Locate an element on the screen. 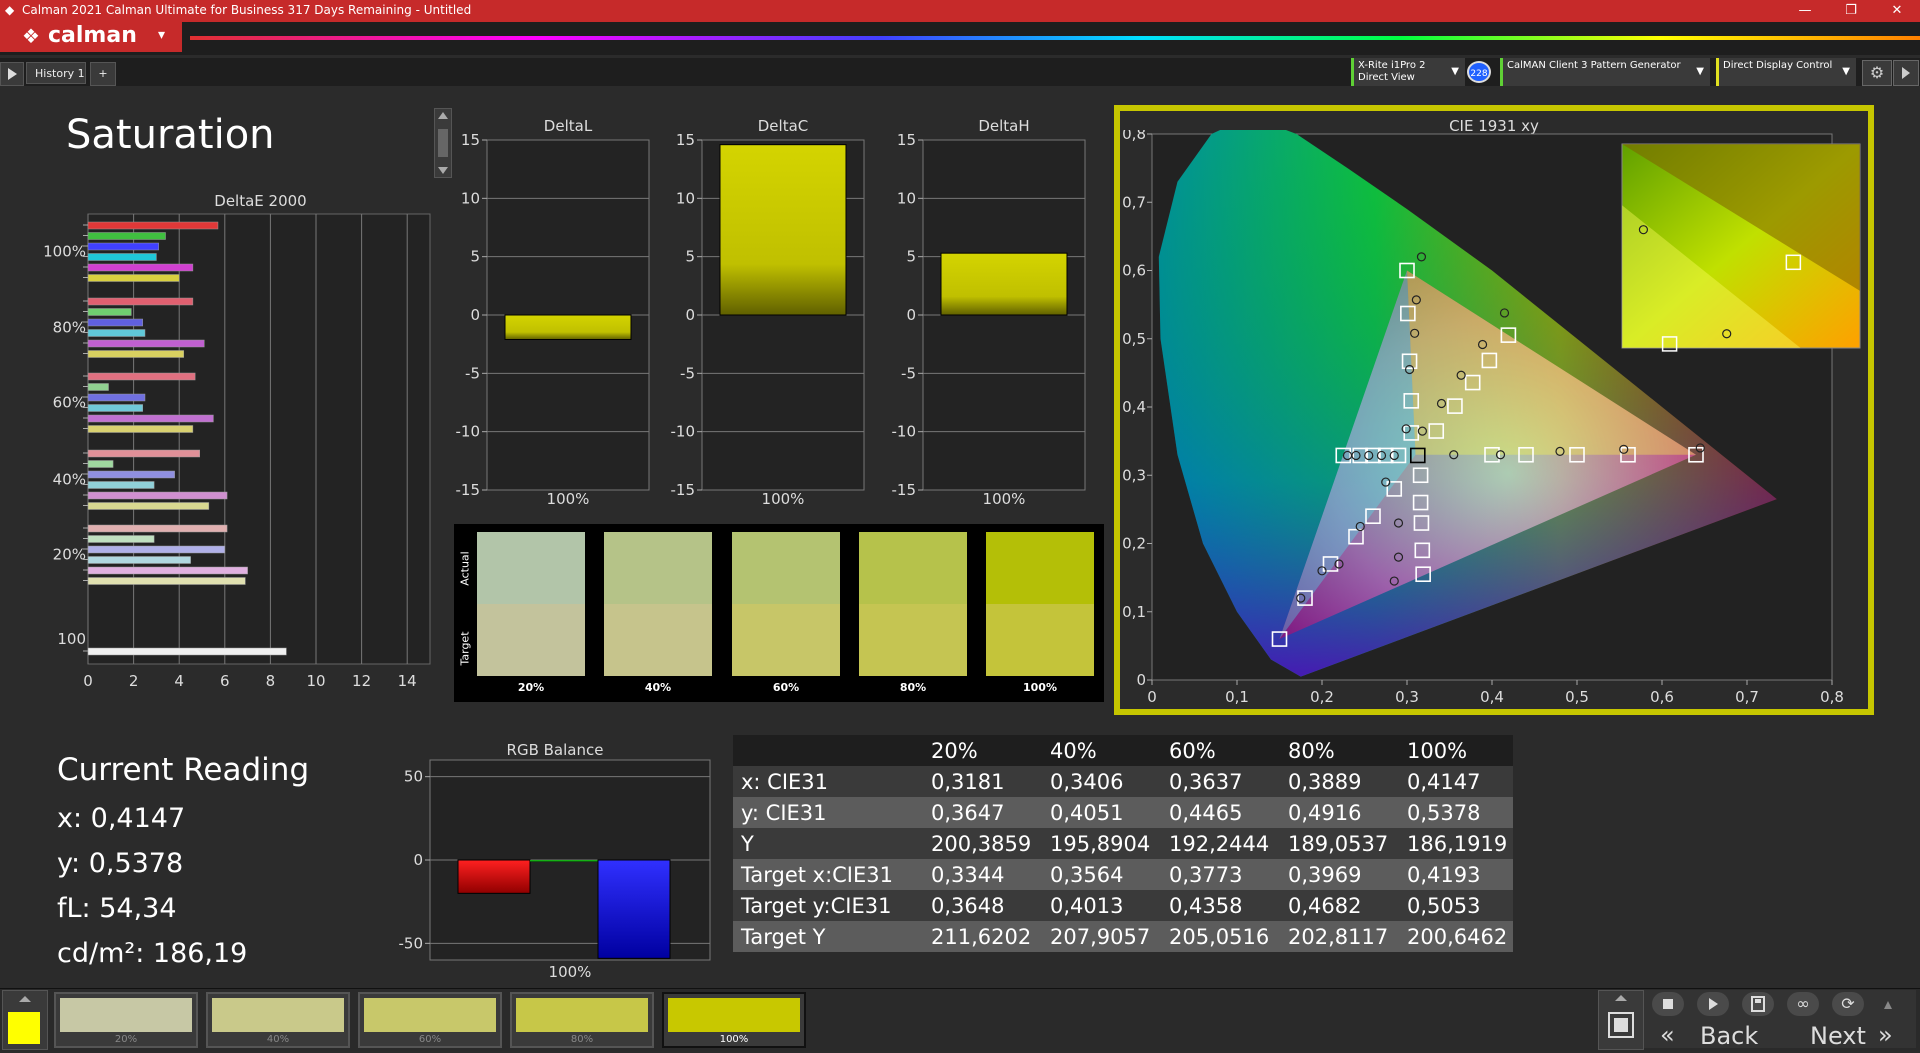  cie-y-tick-label: 0,5 is located at coordinates (1134, 339).